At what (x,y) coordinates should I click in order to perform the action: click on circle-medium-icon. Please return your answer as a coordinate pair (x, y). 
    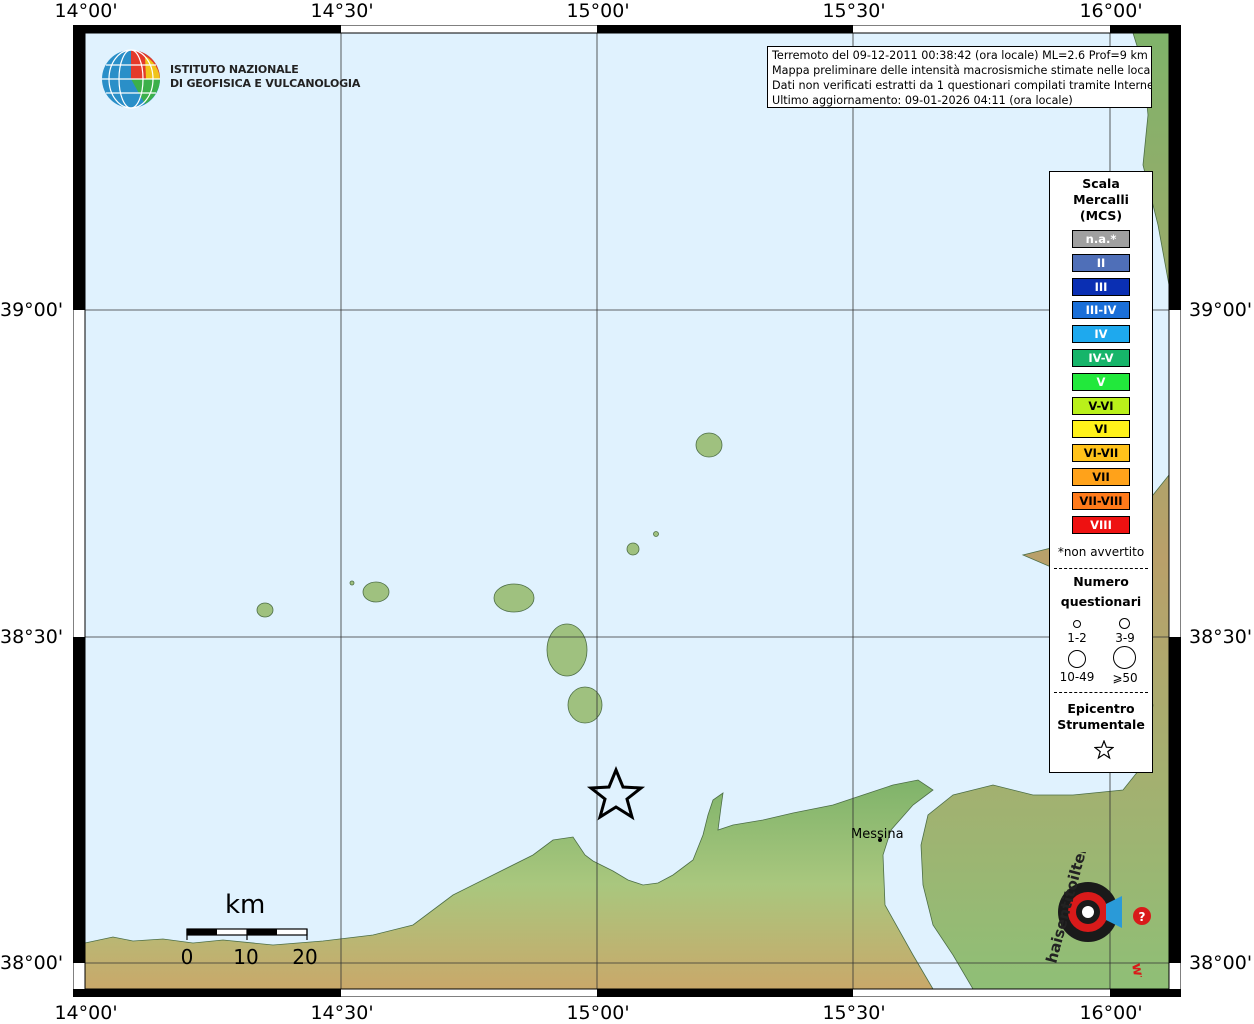
    Looking at the image, I should click on (1124, 623).